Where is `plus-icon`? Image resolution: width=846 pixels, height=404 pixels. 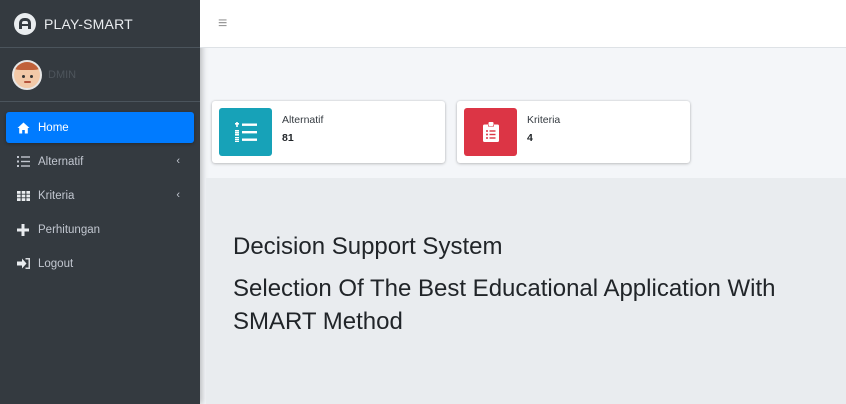
plus-icon is located at coordinates (23, 229).